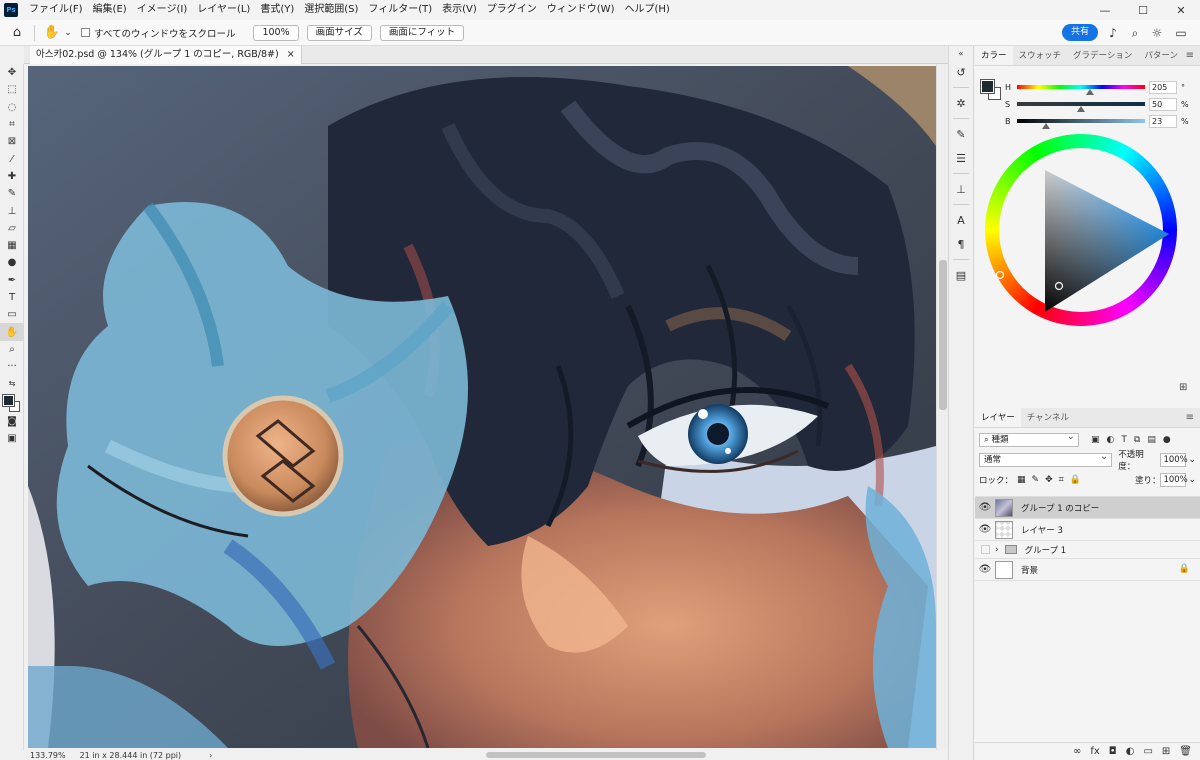 This screenshot has width=1200, height=760. What do you see at coordinates (12, 141) in the screenshot?
I see `frame-tool-icon: ⊠` at bounding box center [12, 141].